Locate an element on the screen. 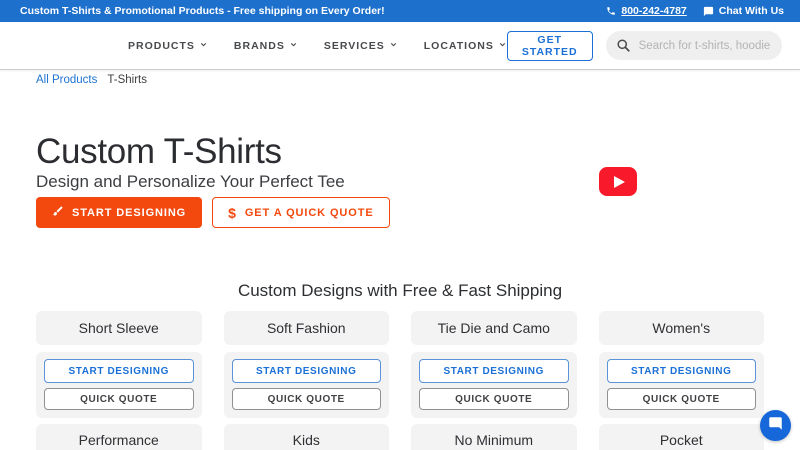 Image resolution: width=800 pixels, height=450 pixels. card-no-minimum: No Minimum is located at coordinates (494, 437).